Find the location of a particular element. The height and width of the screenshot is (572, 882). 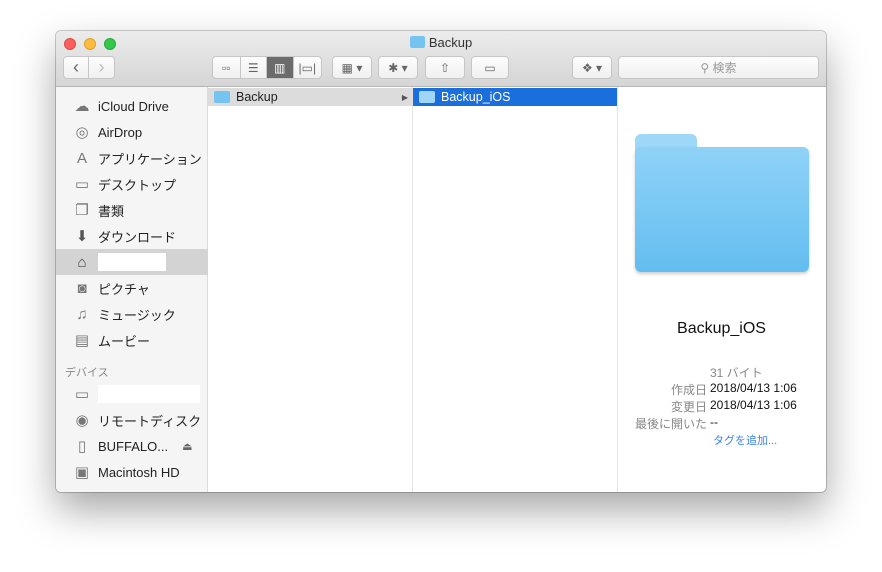

disc-icon: ◉ is located at coordinates (82, 420).